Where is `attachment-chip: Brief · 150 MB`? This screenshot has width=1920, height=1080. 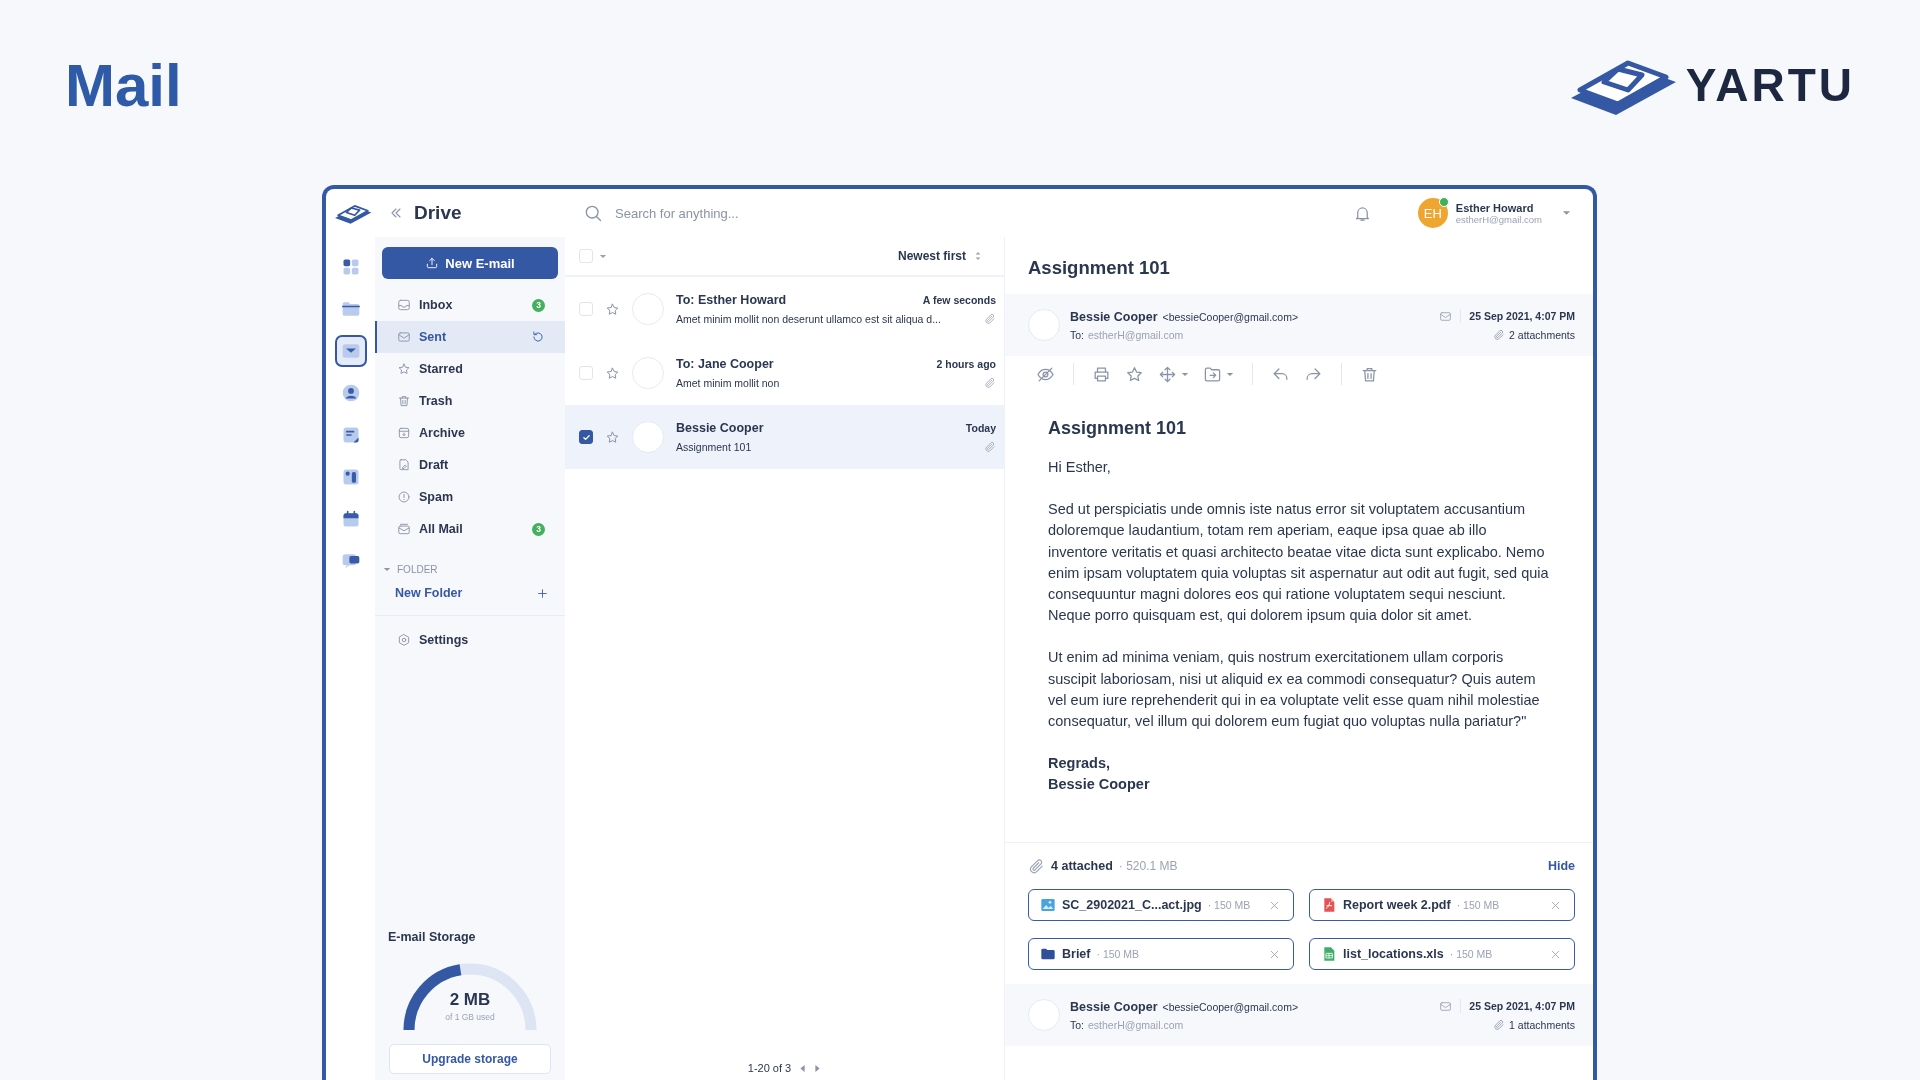 attachment-chip: Brief · 150 MB is located at coordinates (1161, 954).